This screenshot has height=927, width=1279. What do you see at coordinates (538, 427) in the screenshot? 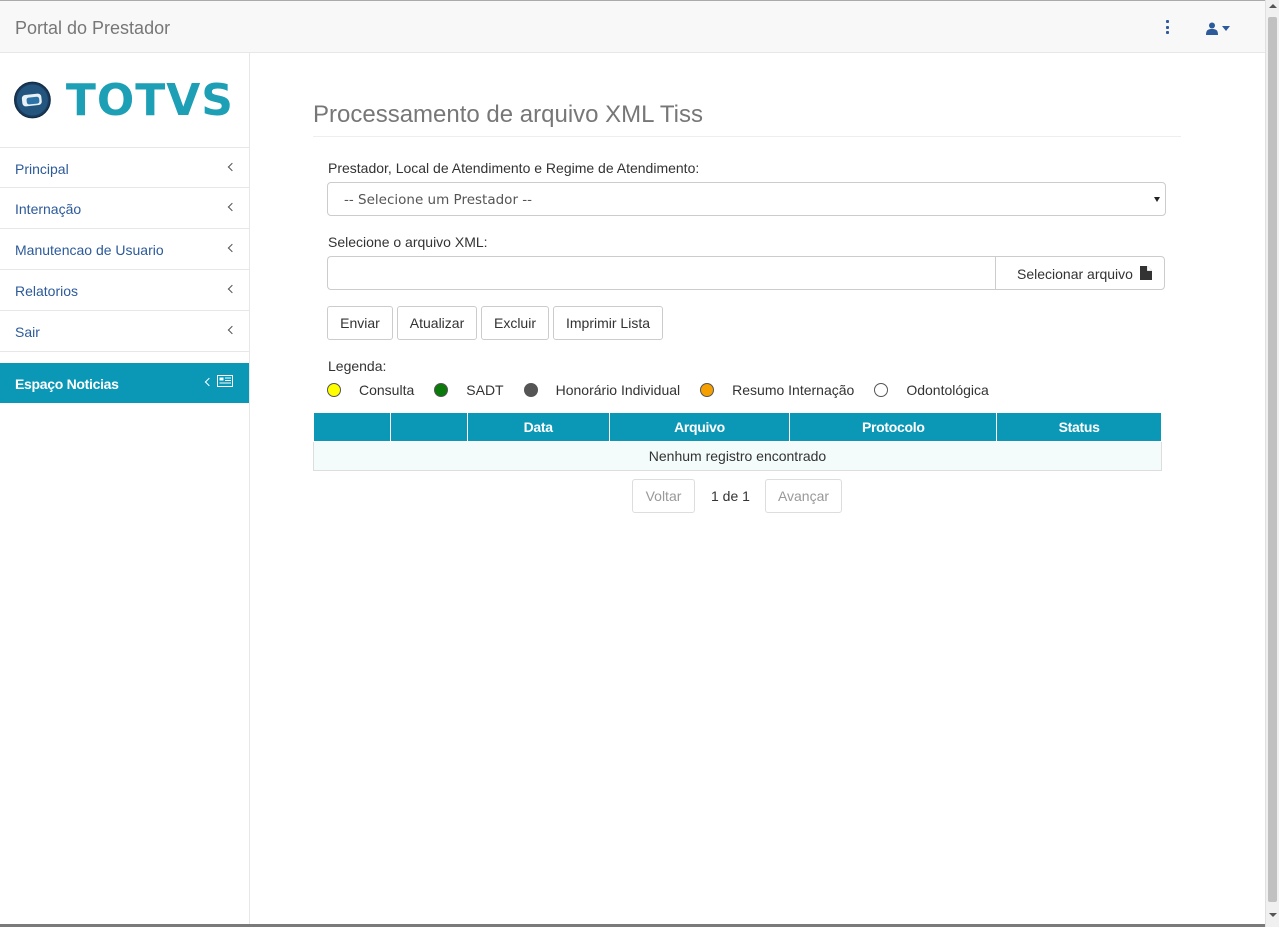
I see `column-header-data: Data` at bounding box center [538, 427].